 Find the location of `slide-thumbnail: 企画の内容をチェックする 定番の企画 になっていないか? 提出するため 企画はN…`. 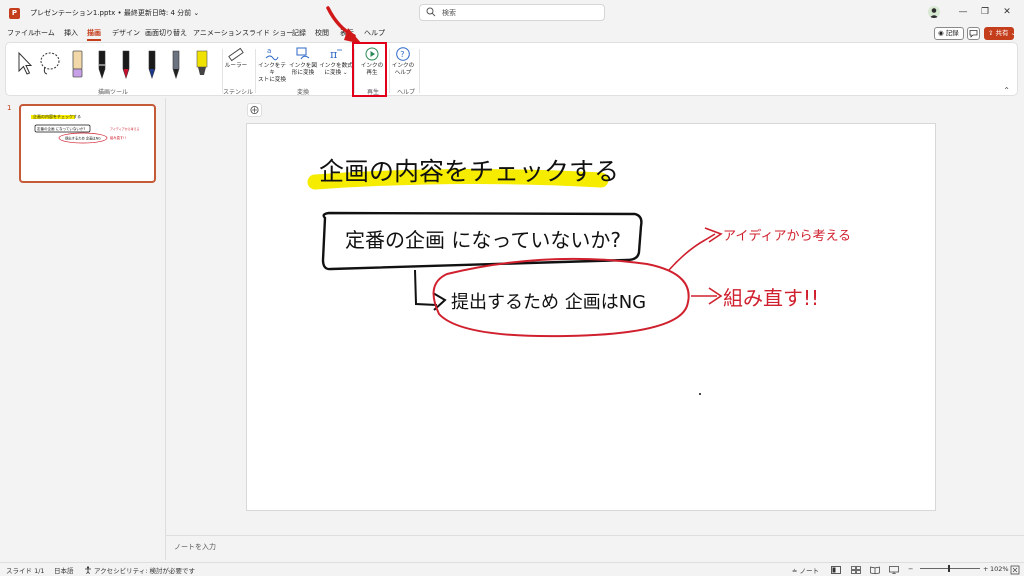

slide-thumbnail: 企画の内容をチェックする 定番の企画 になっていないか? 提出するため 企画はN… is located at coordinates (87, 143).